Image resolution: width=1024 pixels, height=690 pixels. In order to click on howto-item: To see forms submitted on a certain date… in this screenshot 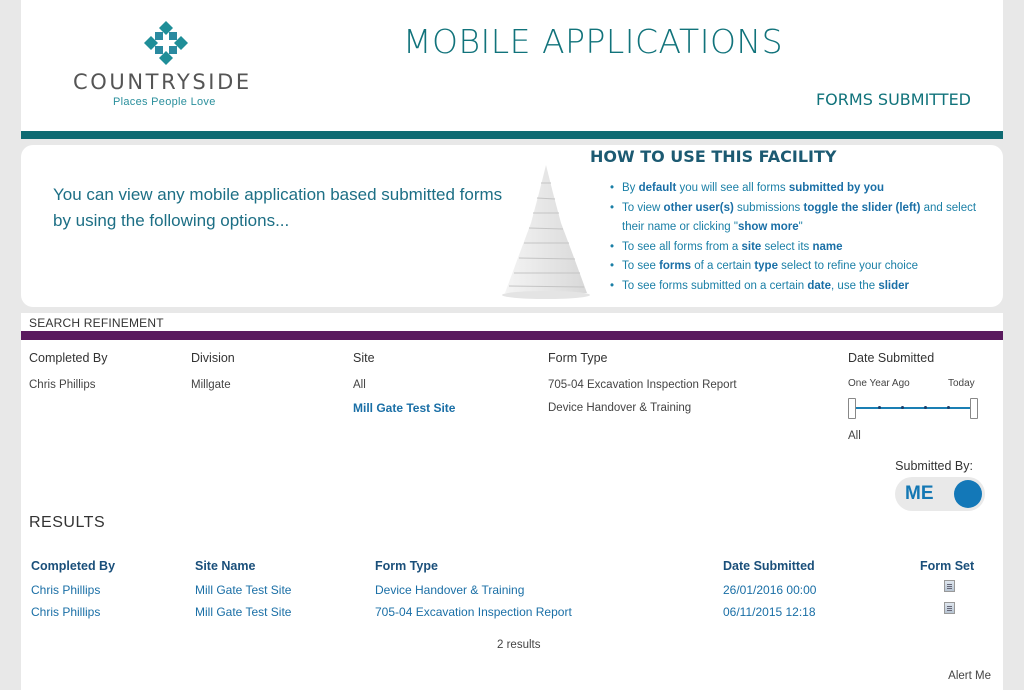, I will do `click(795, 287)`.